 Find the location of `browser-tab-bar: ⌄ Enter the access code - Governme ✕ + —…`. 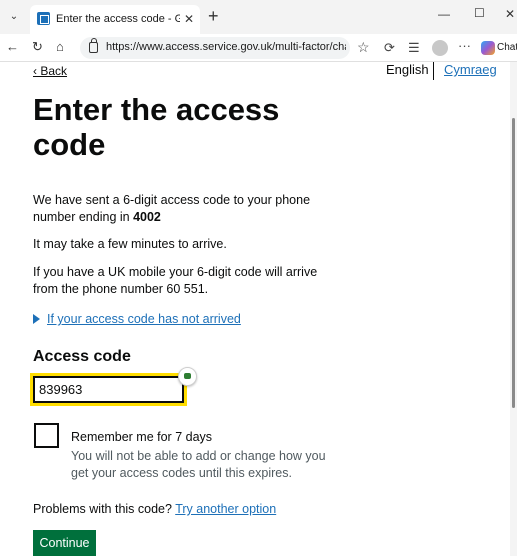

browser-tab-bar: ⌄ Enter the access code - Governme ✕ + —… is located at coordinates (258, 17).